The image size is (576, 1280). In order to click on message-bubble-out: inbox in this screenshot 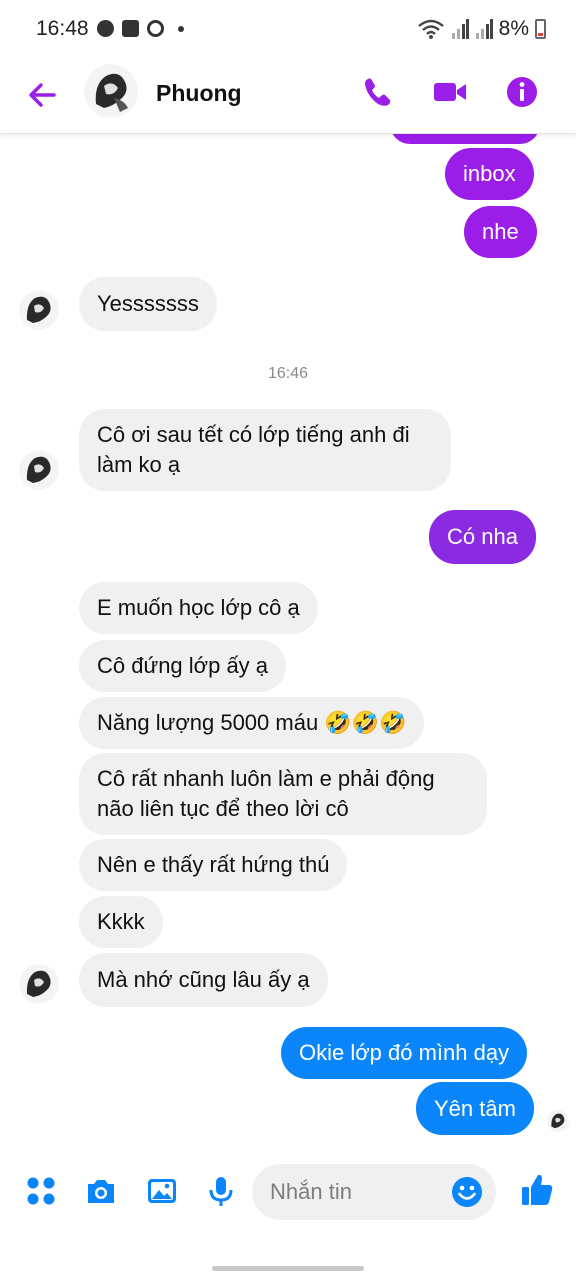, I will do `click(489, 174)`.